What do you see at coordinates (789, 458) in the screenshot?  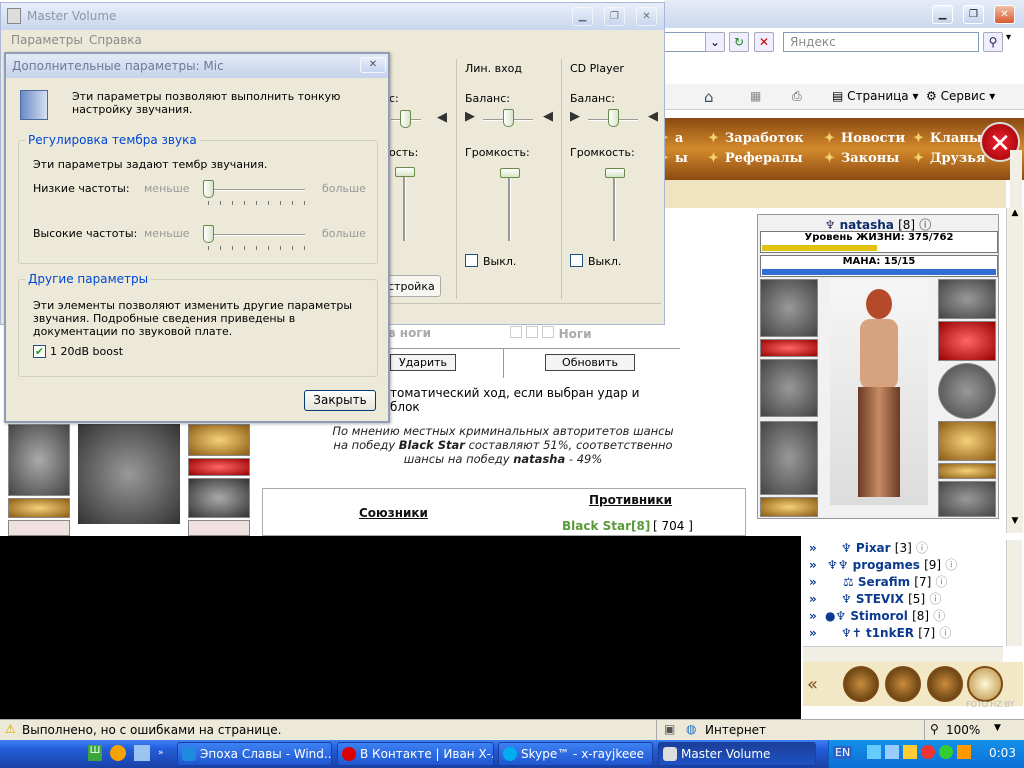 I see `armor-slot` at bounding box center [789, 458].